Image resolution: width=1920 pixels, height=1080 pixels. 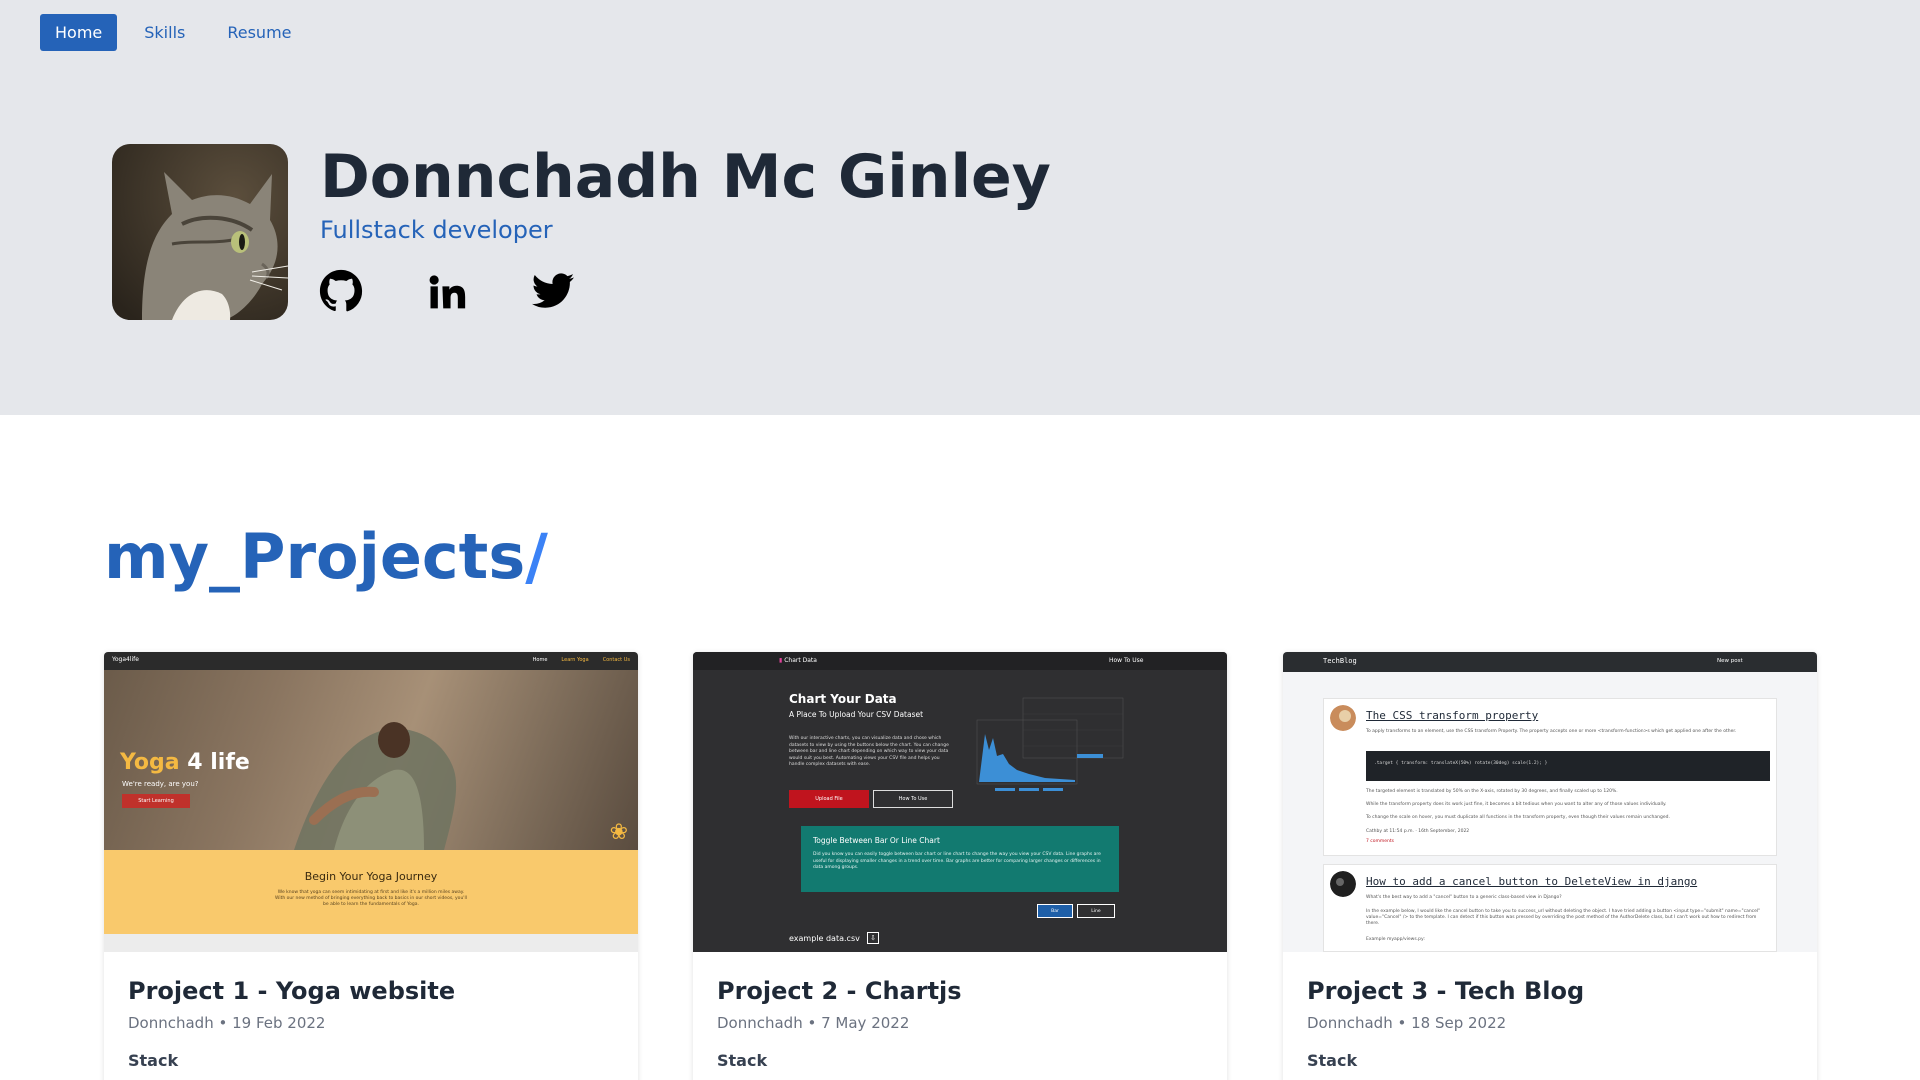 What do you see at coordinates (1126, 660) in the screenshot?
I see `preview-nav-link: How To Use` at bounding box center [1126, 660].